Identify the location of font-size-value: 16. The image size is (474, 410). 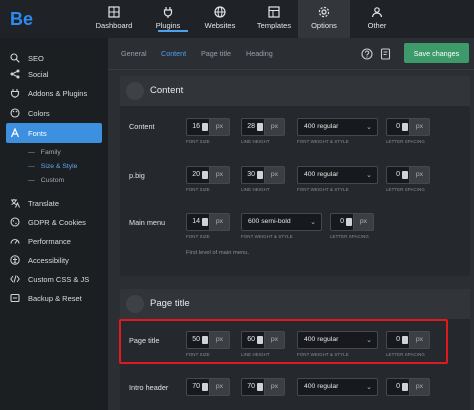
(196, 126).